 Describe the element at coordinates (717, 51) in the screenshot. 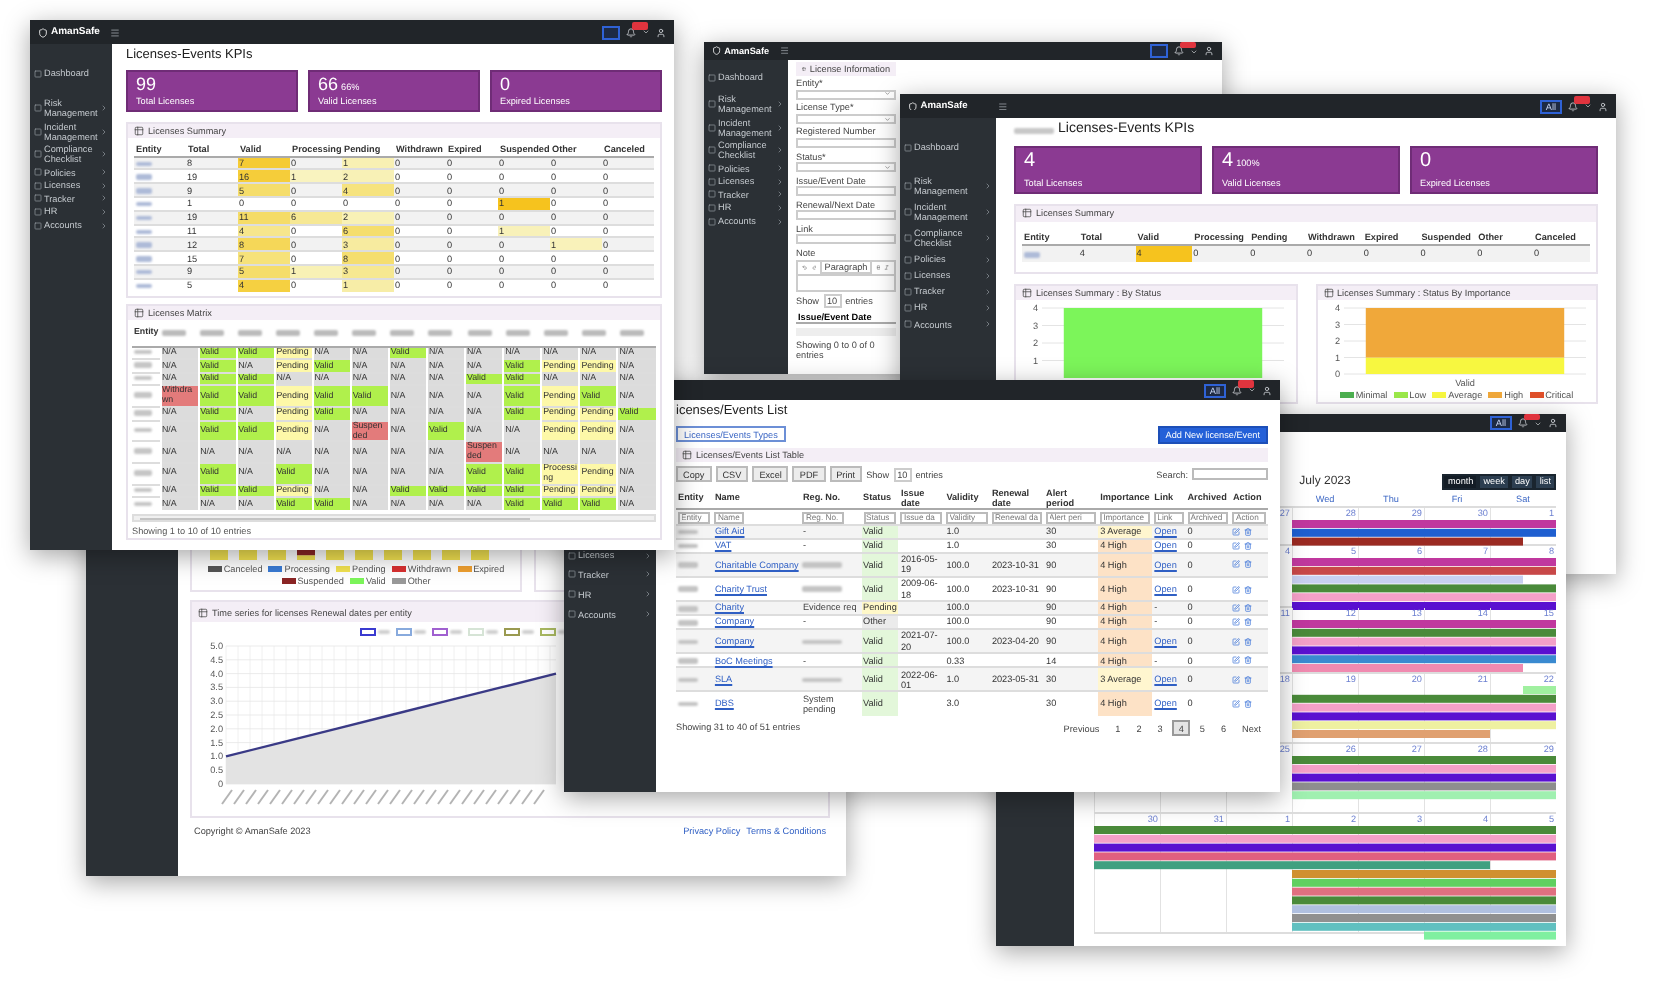

I see `shield-icon` at that location.